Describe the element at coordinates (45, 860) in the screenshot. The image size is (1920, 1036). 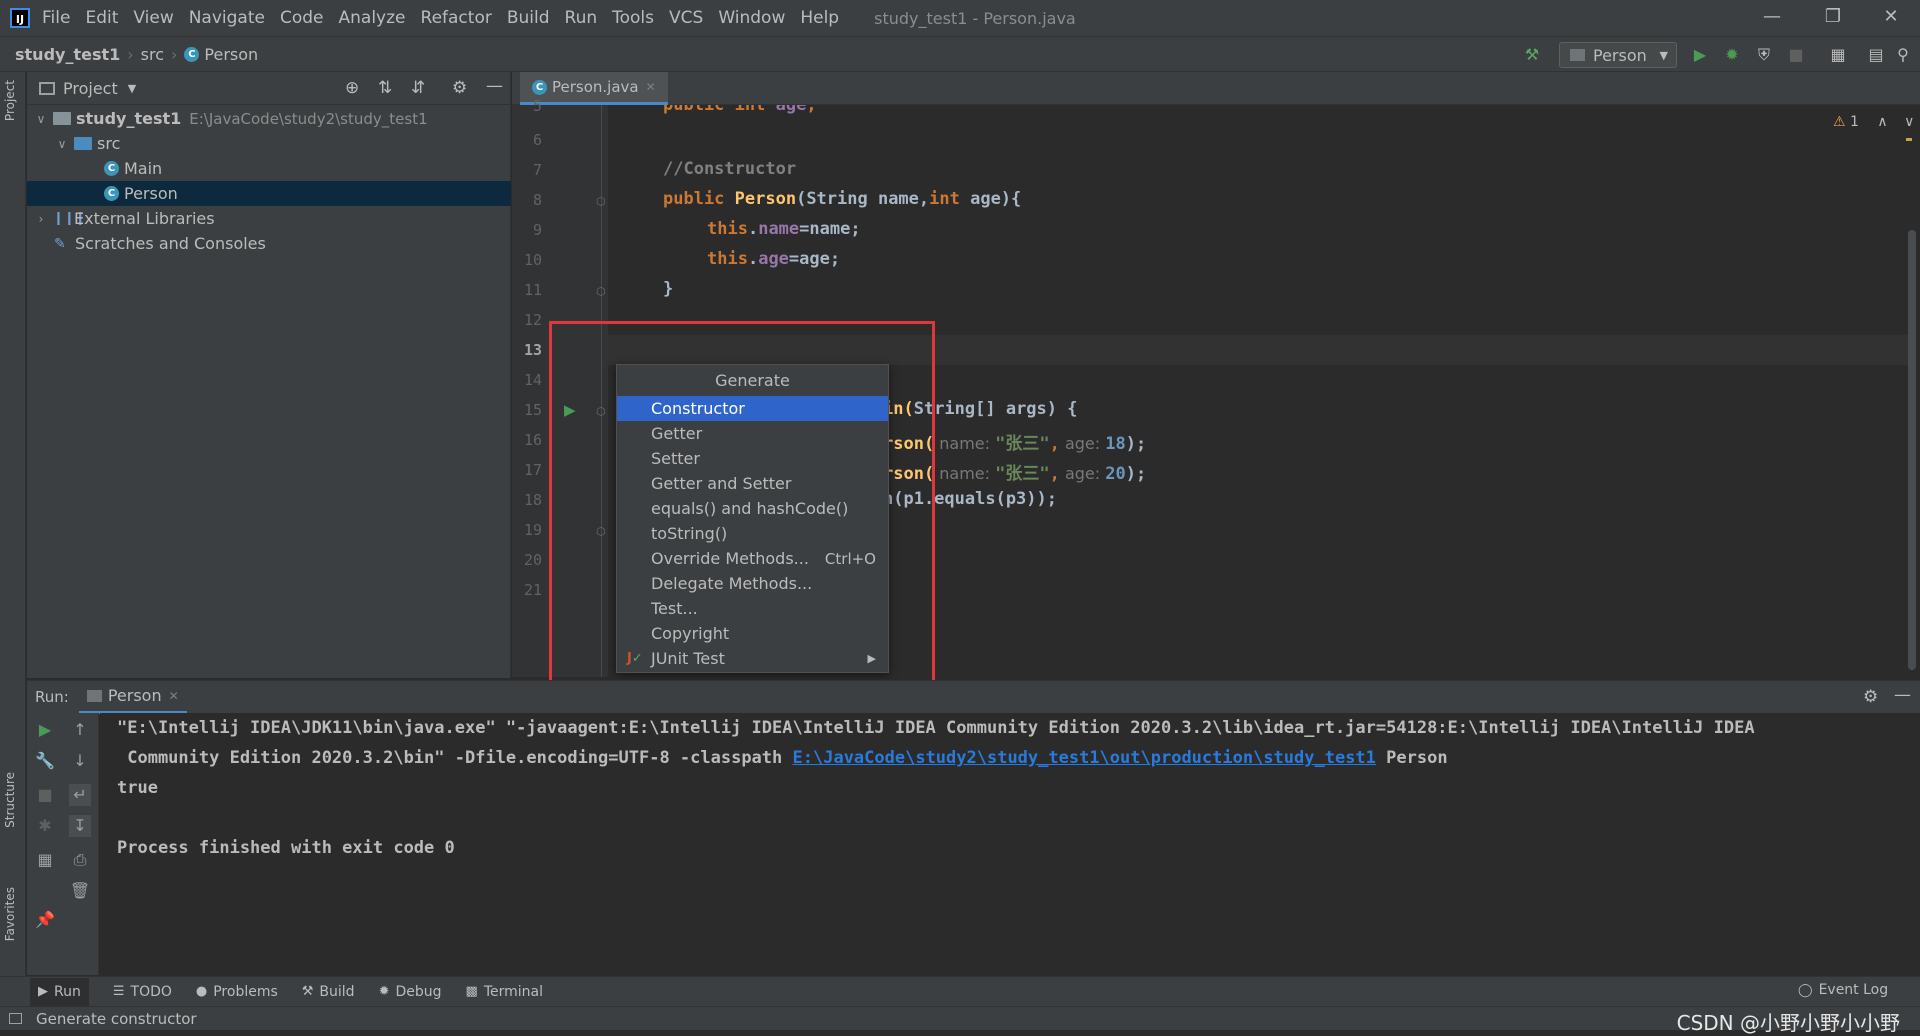
I see `layout-icon: ▦` at that location.